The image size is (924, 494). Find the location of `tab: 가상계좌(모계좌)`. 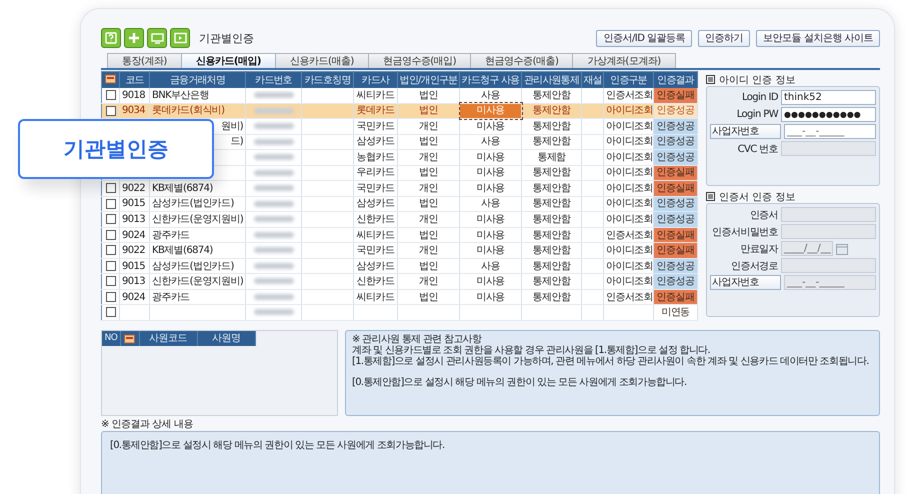

tab: 가상계좌(모계좌) is located at coordinates (624, 60).